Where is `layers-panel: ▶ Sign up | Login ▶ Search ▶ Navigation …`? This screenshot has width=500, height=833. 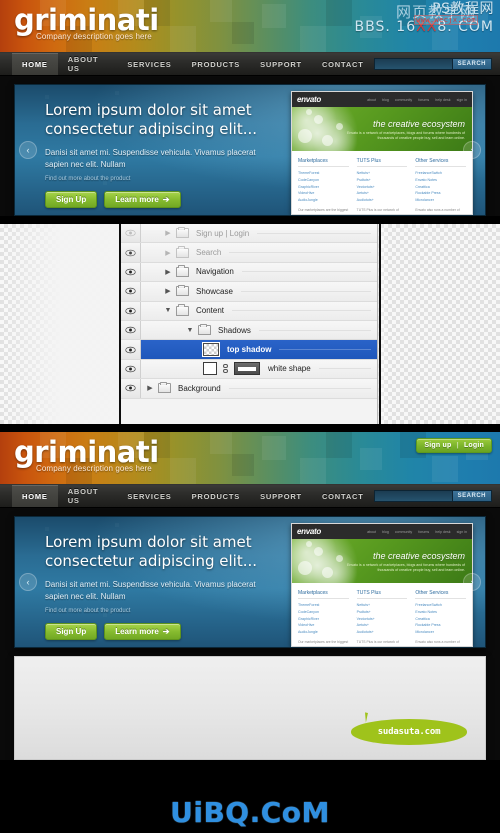 layers-panel: ▶ Sign up | Login ▶ Search ▶ Navigation … is located at coordinates (250, 324).